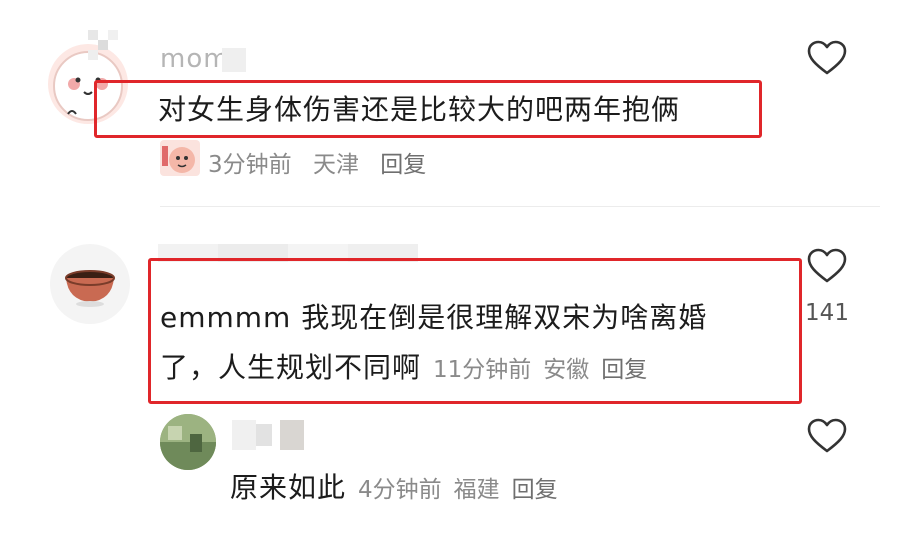  Describe the element at coordinates (419, 109) in the screenshot. I see `comment-text: 对女生身体伤害还是比较大的吧两年抱俩` at that location.